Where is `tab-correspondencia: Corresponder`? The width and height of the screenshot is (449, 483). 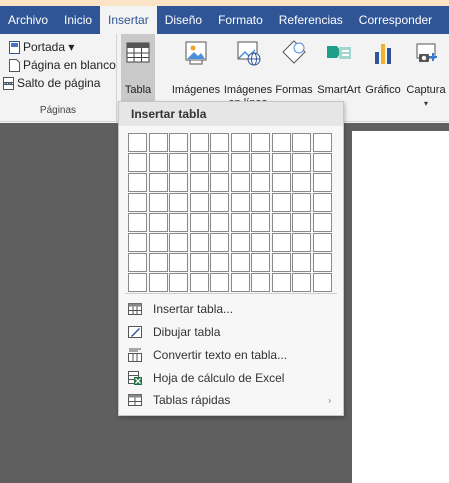 tab-correspondencia: Corresponder is located at coordinates (395, 20).